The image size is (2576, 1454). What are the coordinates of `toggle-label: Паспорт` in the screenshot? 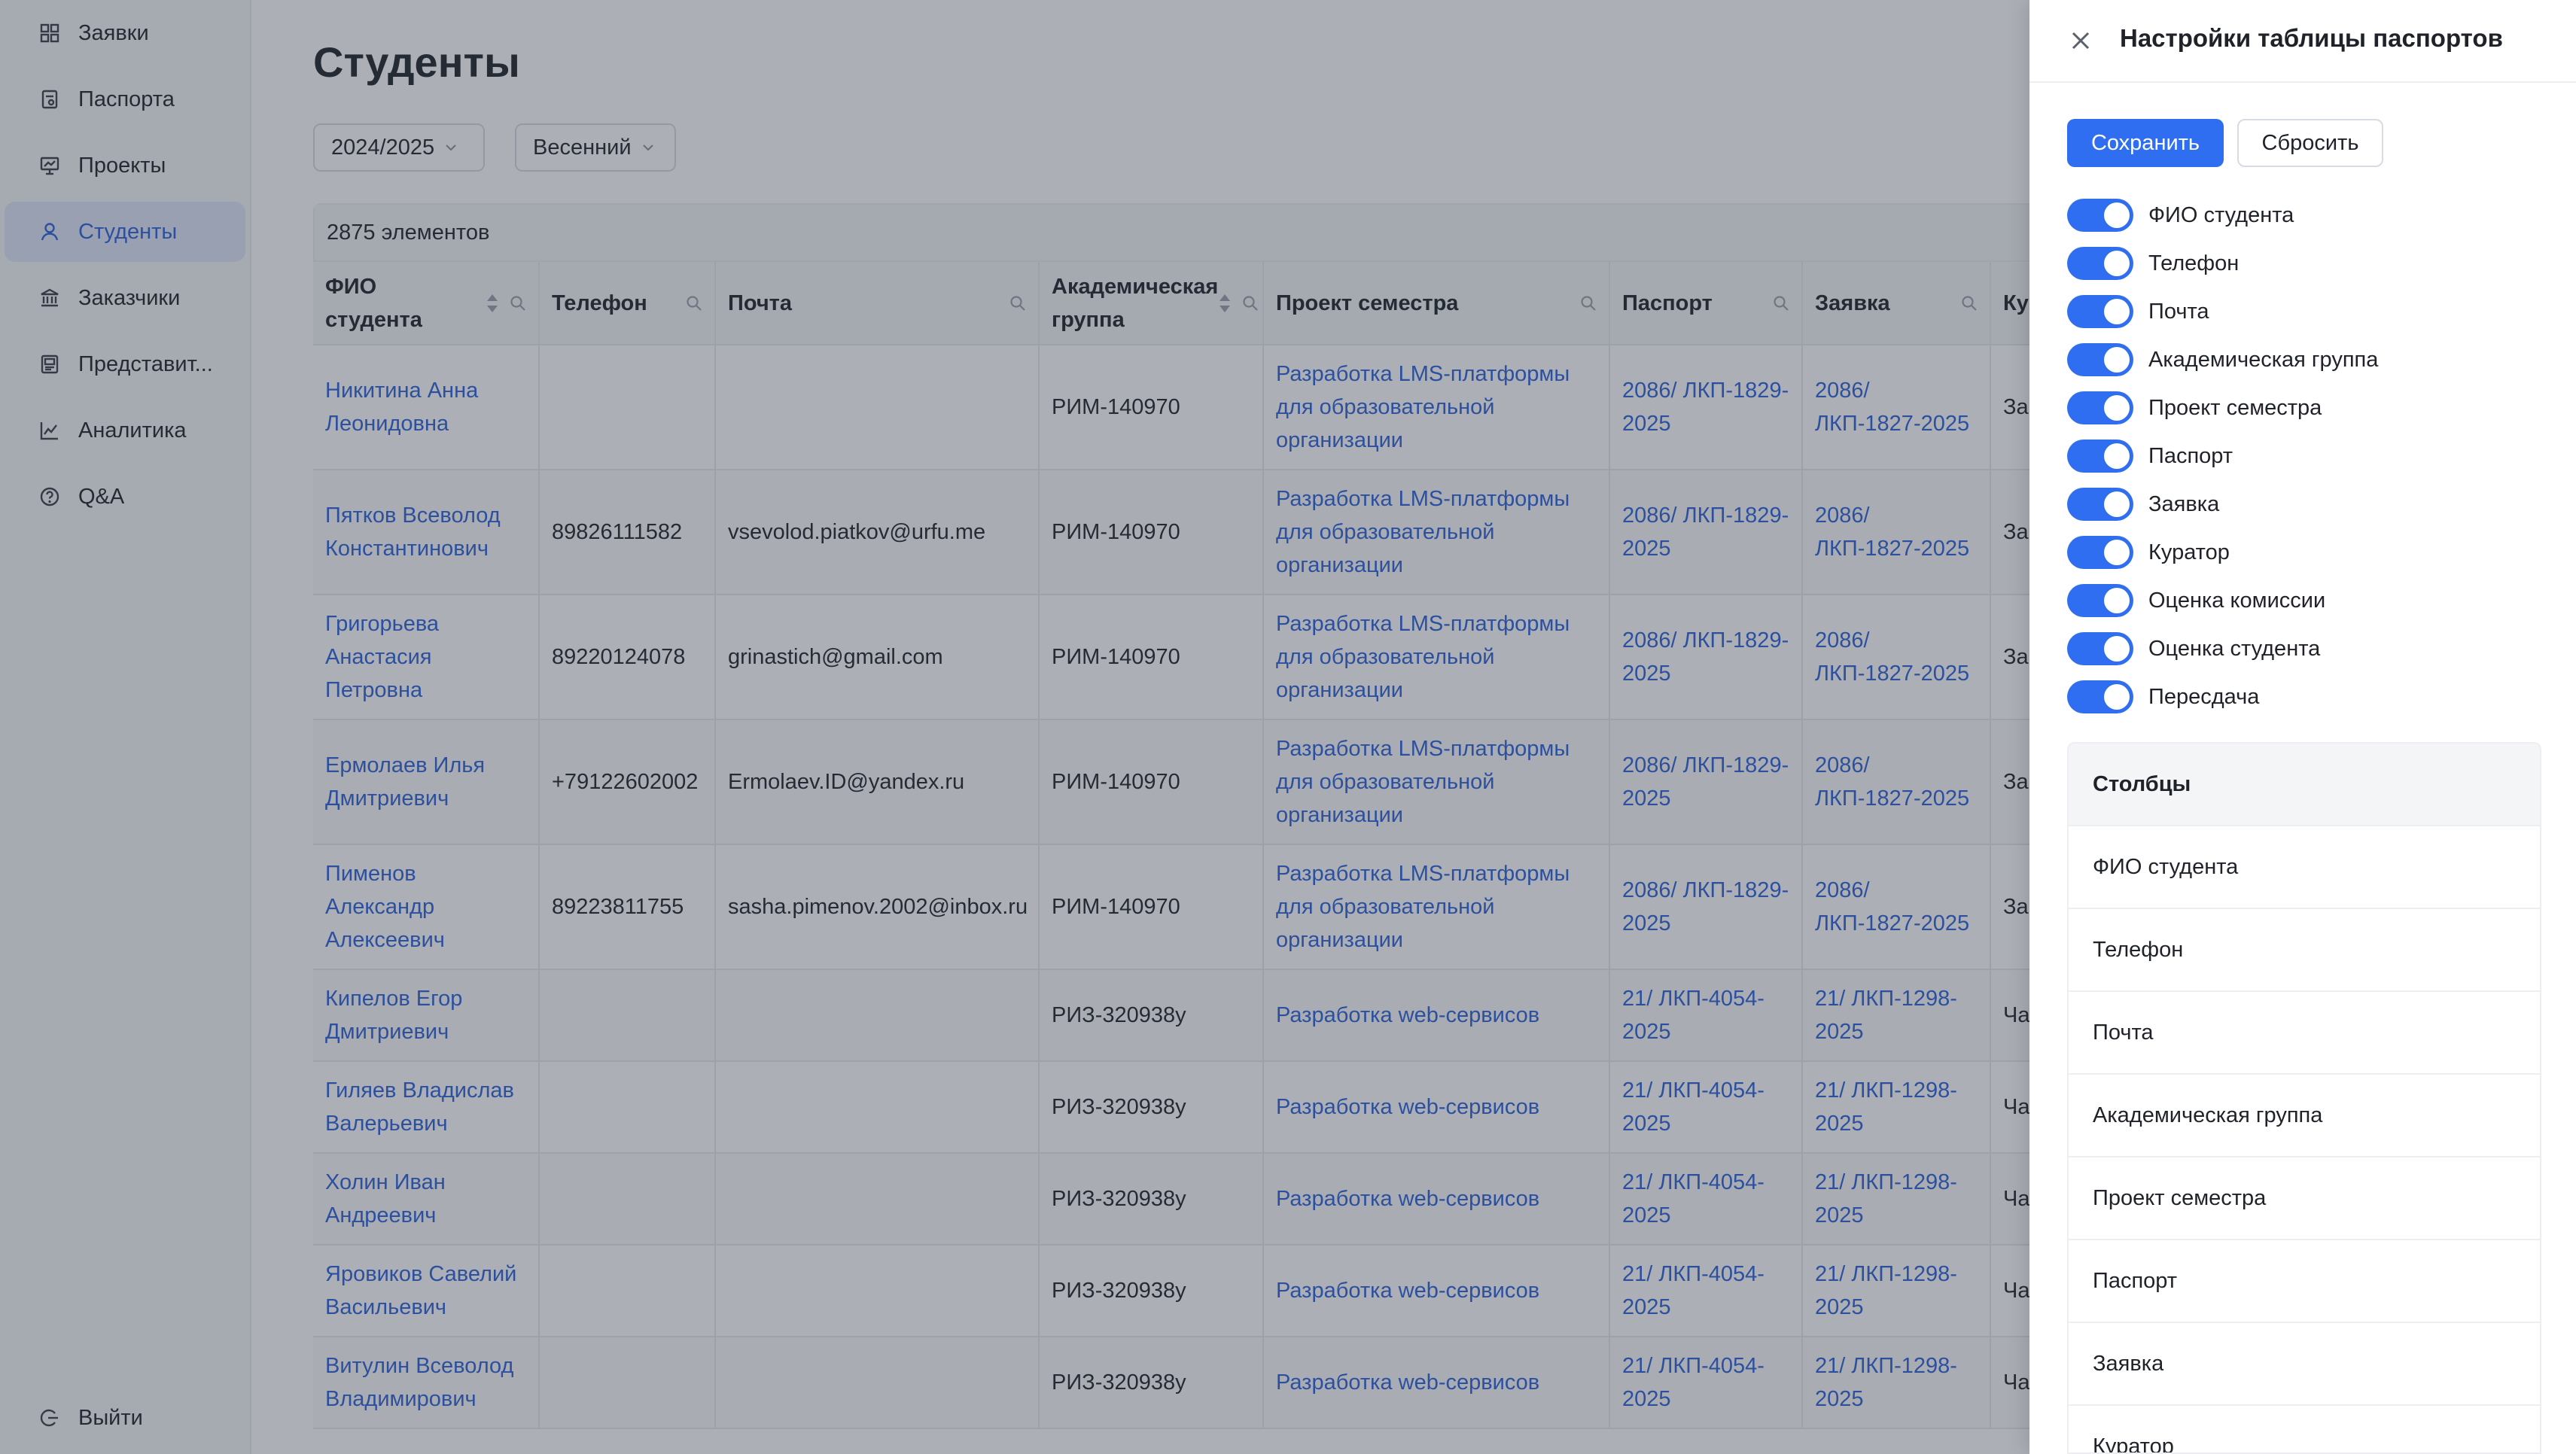 It's located at (2191, 455).